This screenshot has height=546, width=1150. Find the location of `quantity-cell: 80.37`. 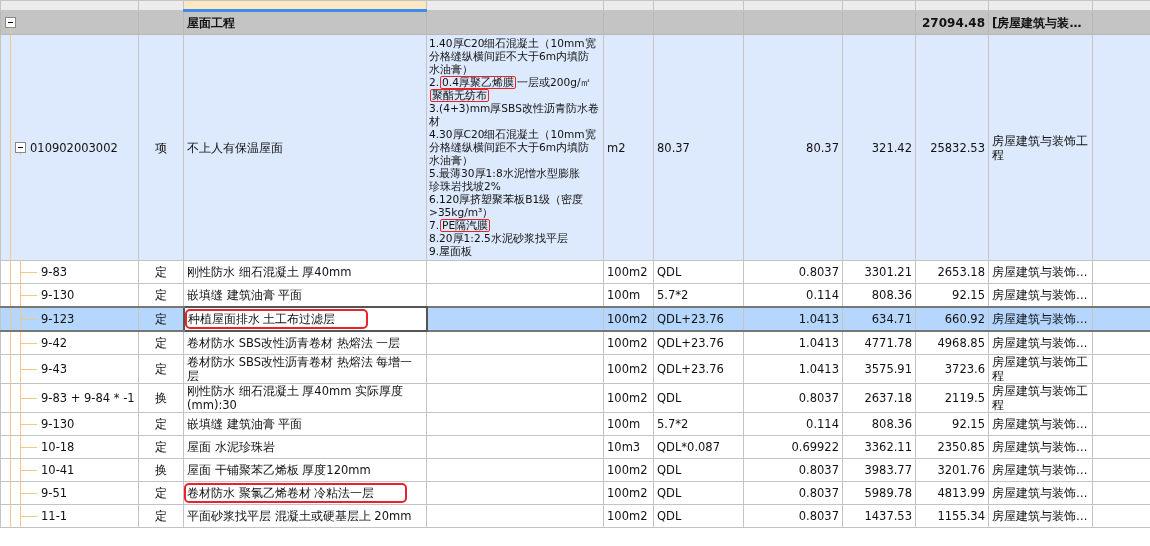

quantity-cell: 80.37 is located at coordinates (822, 147).